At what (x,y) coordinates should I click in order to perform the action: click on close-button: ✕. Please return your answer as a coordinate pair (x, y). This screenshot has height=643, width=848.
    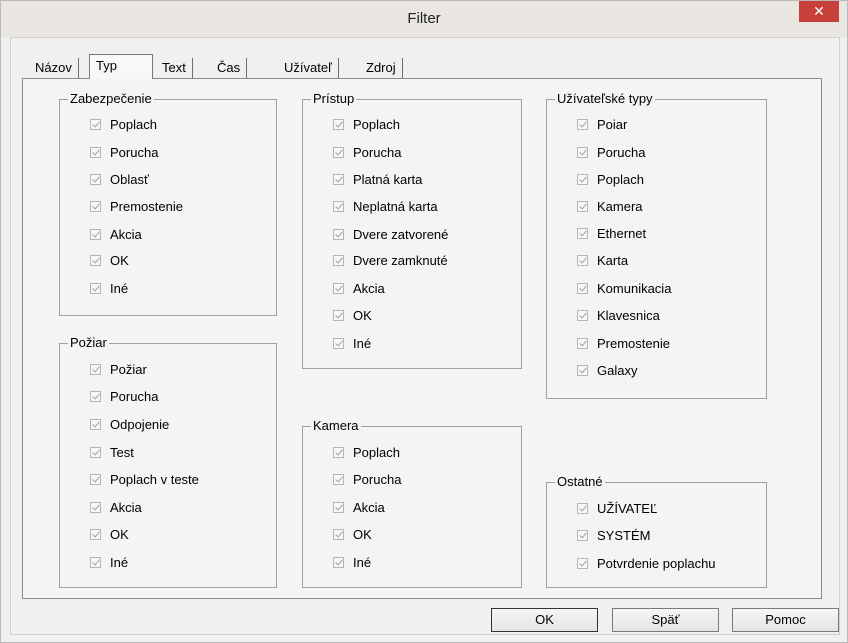
    Looking at the image, I should click on (819, 11).